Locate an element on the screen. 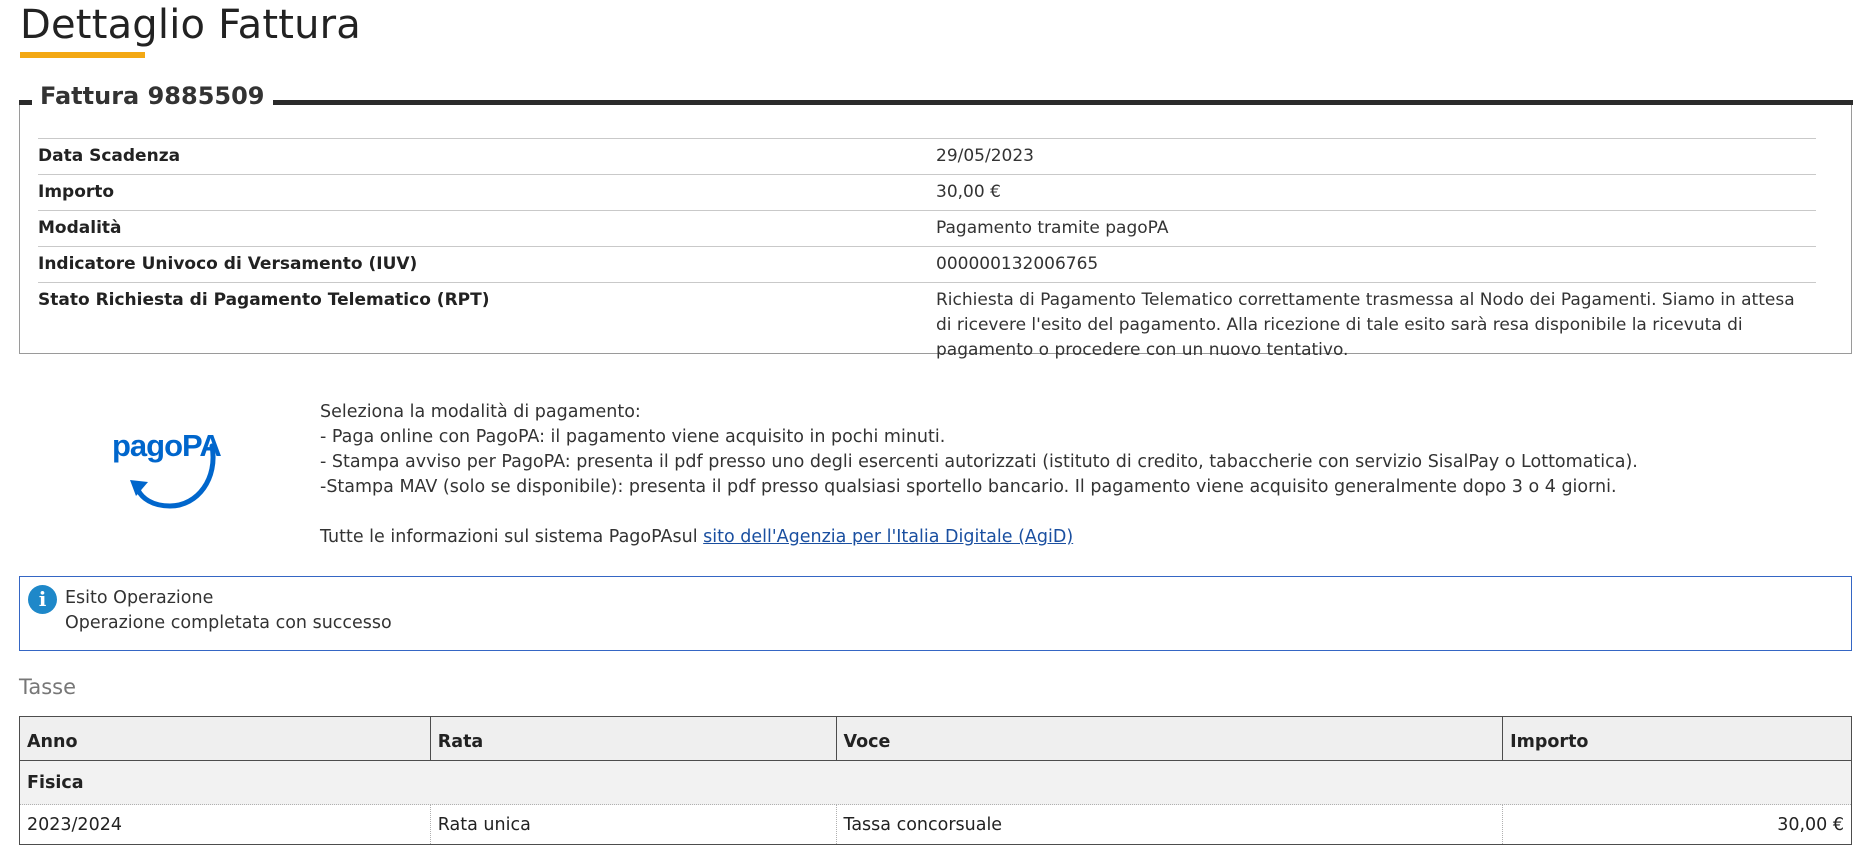  detail-label: Indicatore Univoco di Versamento (IUV) is located at coordinates (487, 264).